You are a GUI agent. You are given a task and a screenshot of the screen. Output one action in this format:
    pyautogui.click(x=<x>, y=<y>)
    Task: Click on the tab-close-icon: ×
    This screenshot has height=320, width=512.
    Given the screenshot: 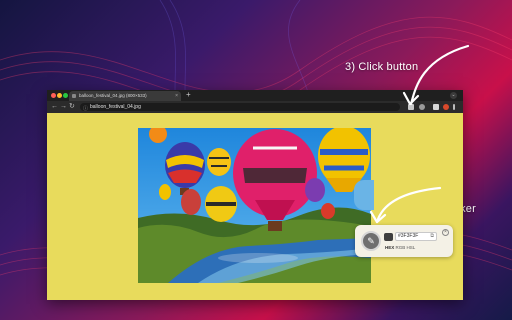 What is the action you would take?
    pyautogui.click(x=176, y=96)
    